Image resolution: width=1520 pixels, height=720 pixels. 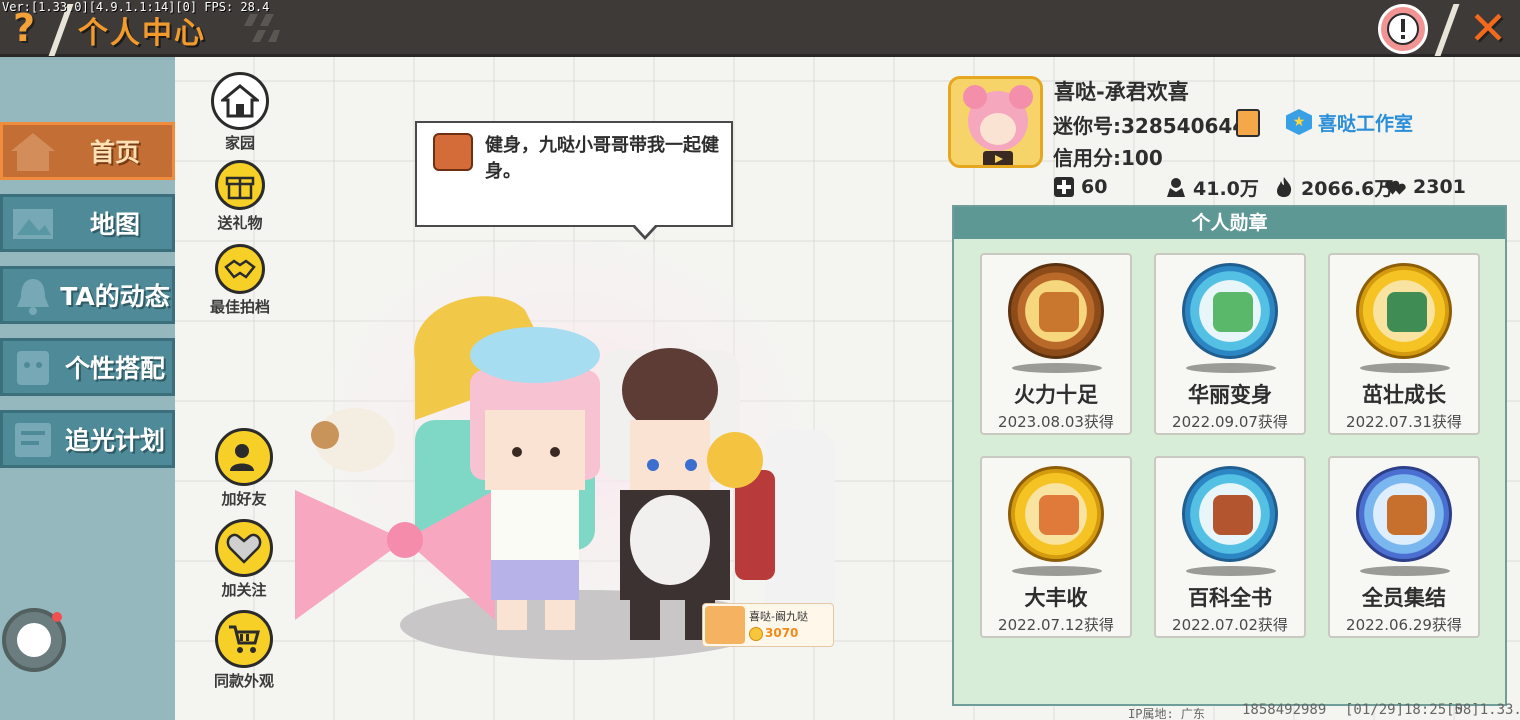 What do you see at coordinates (33, 297) in the screenshot?
I see `bell-icon` at bounding box center [33, 297].